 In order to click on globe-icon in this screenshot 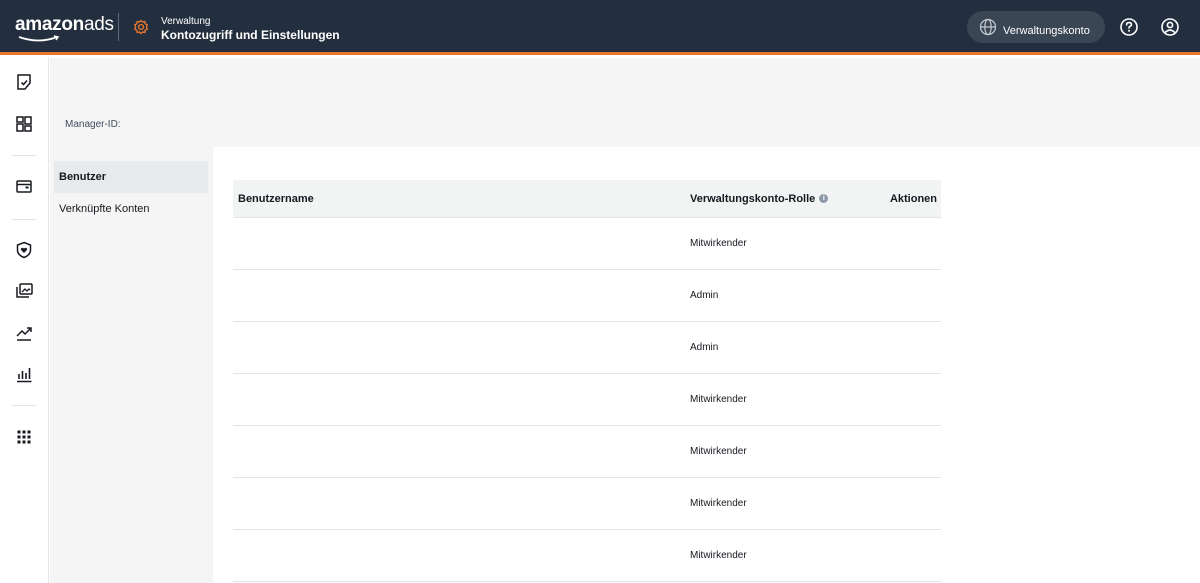, I will do `click(988, 27)`.